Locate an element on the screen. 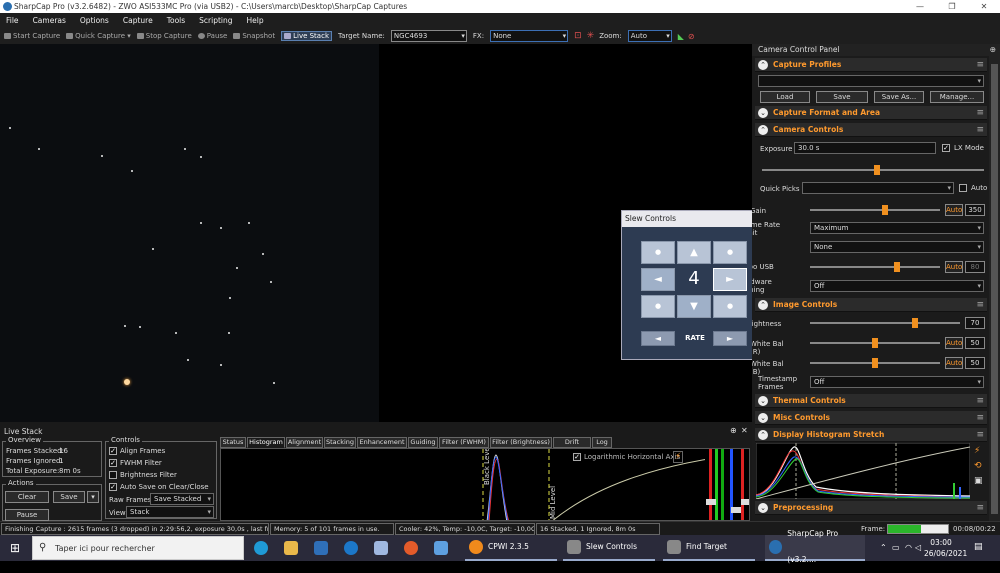  hardware-binning-select: Off is located at coordinates (897, 286).